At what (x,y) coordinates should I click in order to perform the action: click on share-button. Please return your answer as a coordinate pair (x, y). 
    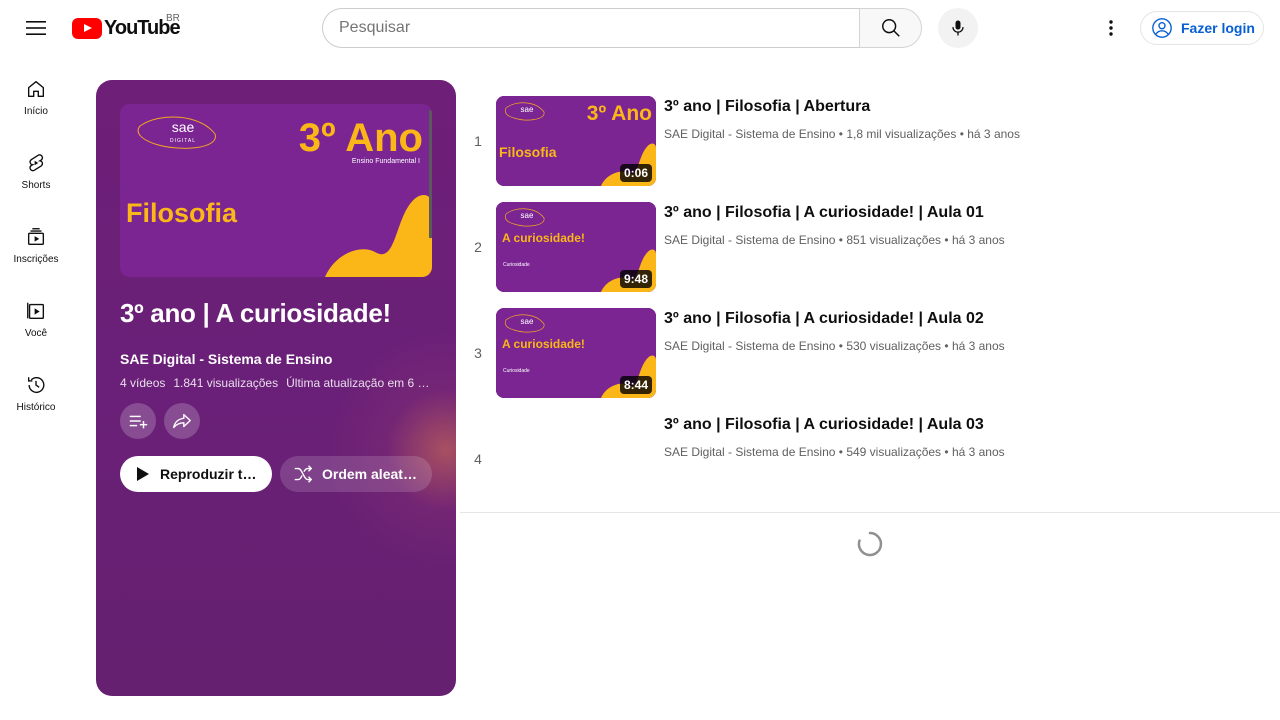
    Looking at the image, I should click on (182, 421).